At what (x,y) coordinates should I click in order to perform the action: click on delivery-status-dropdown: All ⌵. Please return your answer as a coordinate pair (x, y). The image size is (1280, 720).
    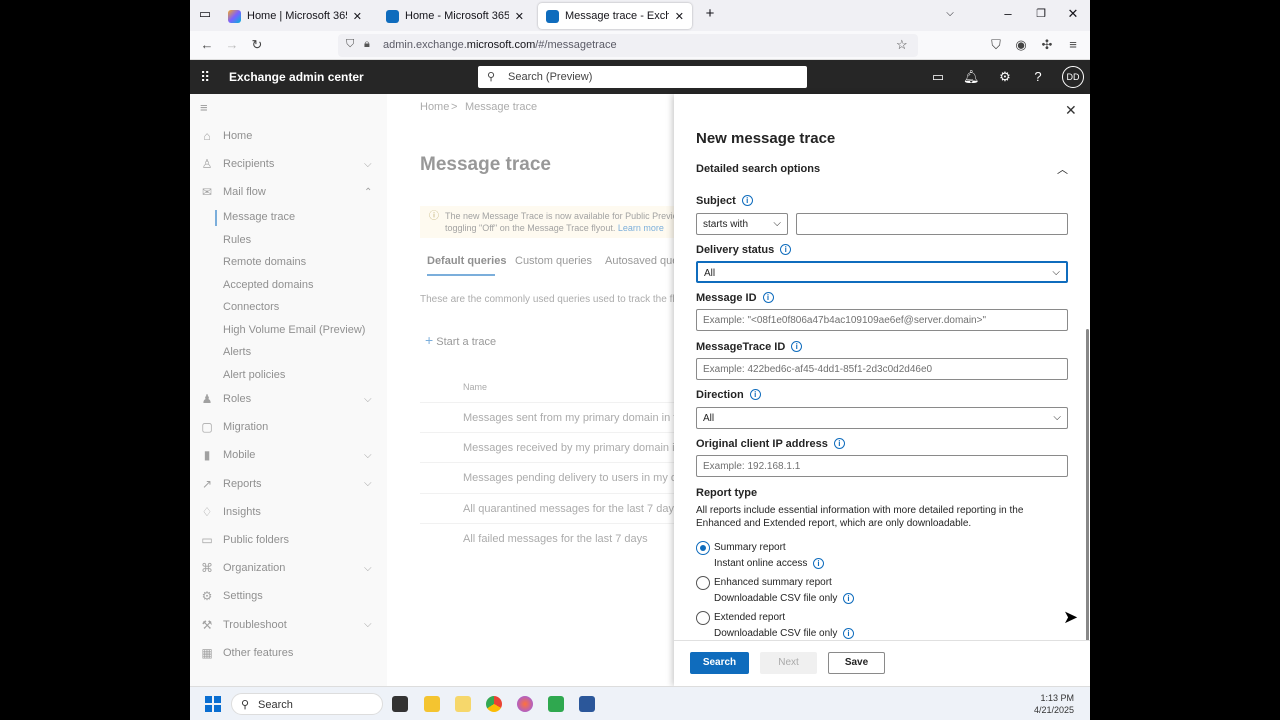
    Looking at the image, I should click on (882, 272).